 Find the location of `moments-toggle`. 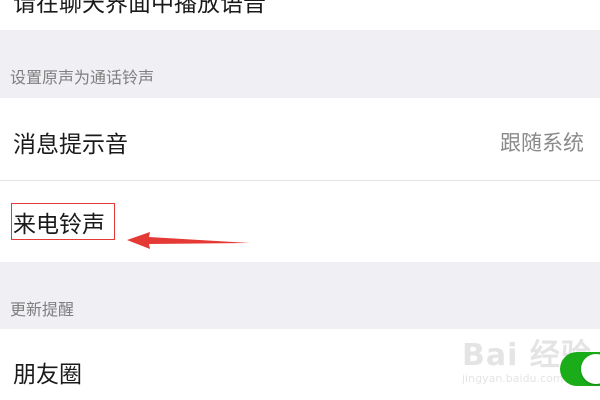

moments-toggle is located at coordinates (580, 369).